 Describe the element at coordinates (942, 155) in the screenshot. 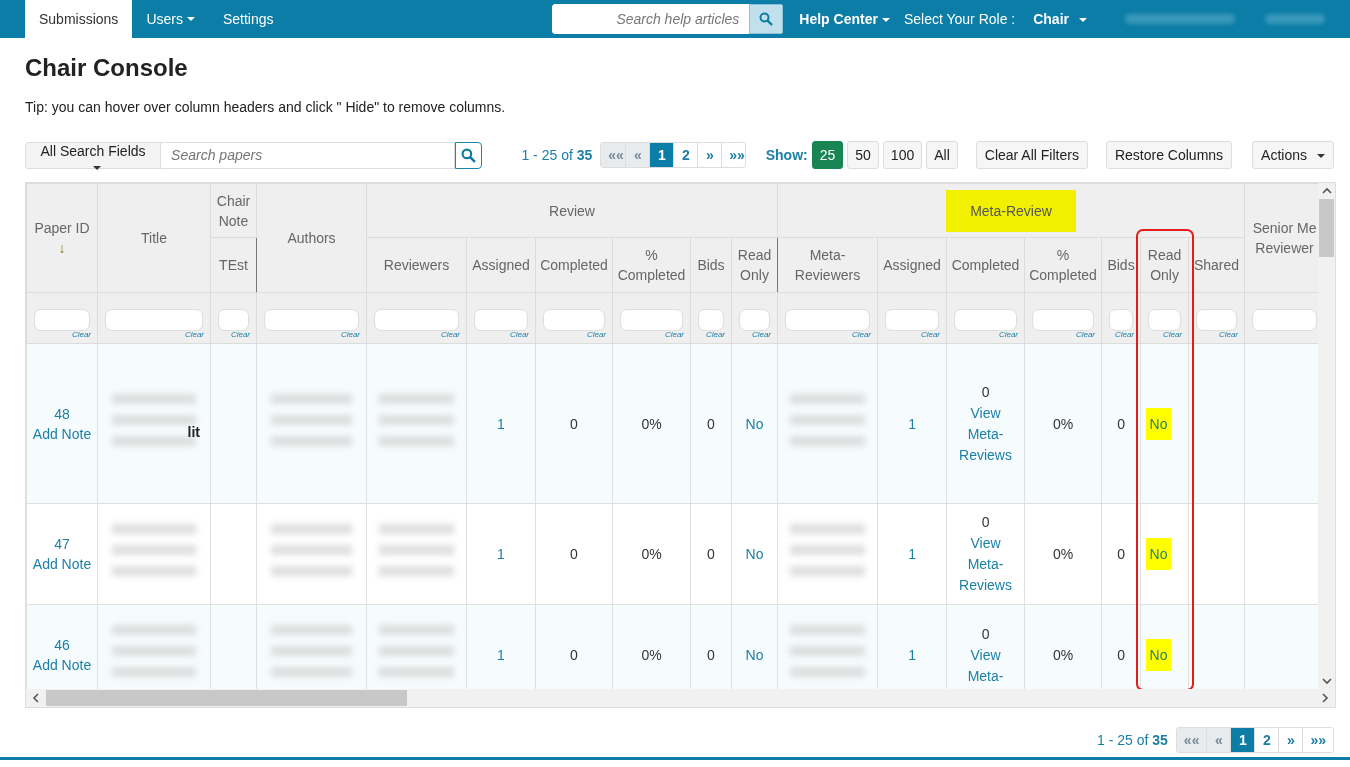

I see `page-size-button: All` at that location.